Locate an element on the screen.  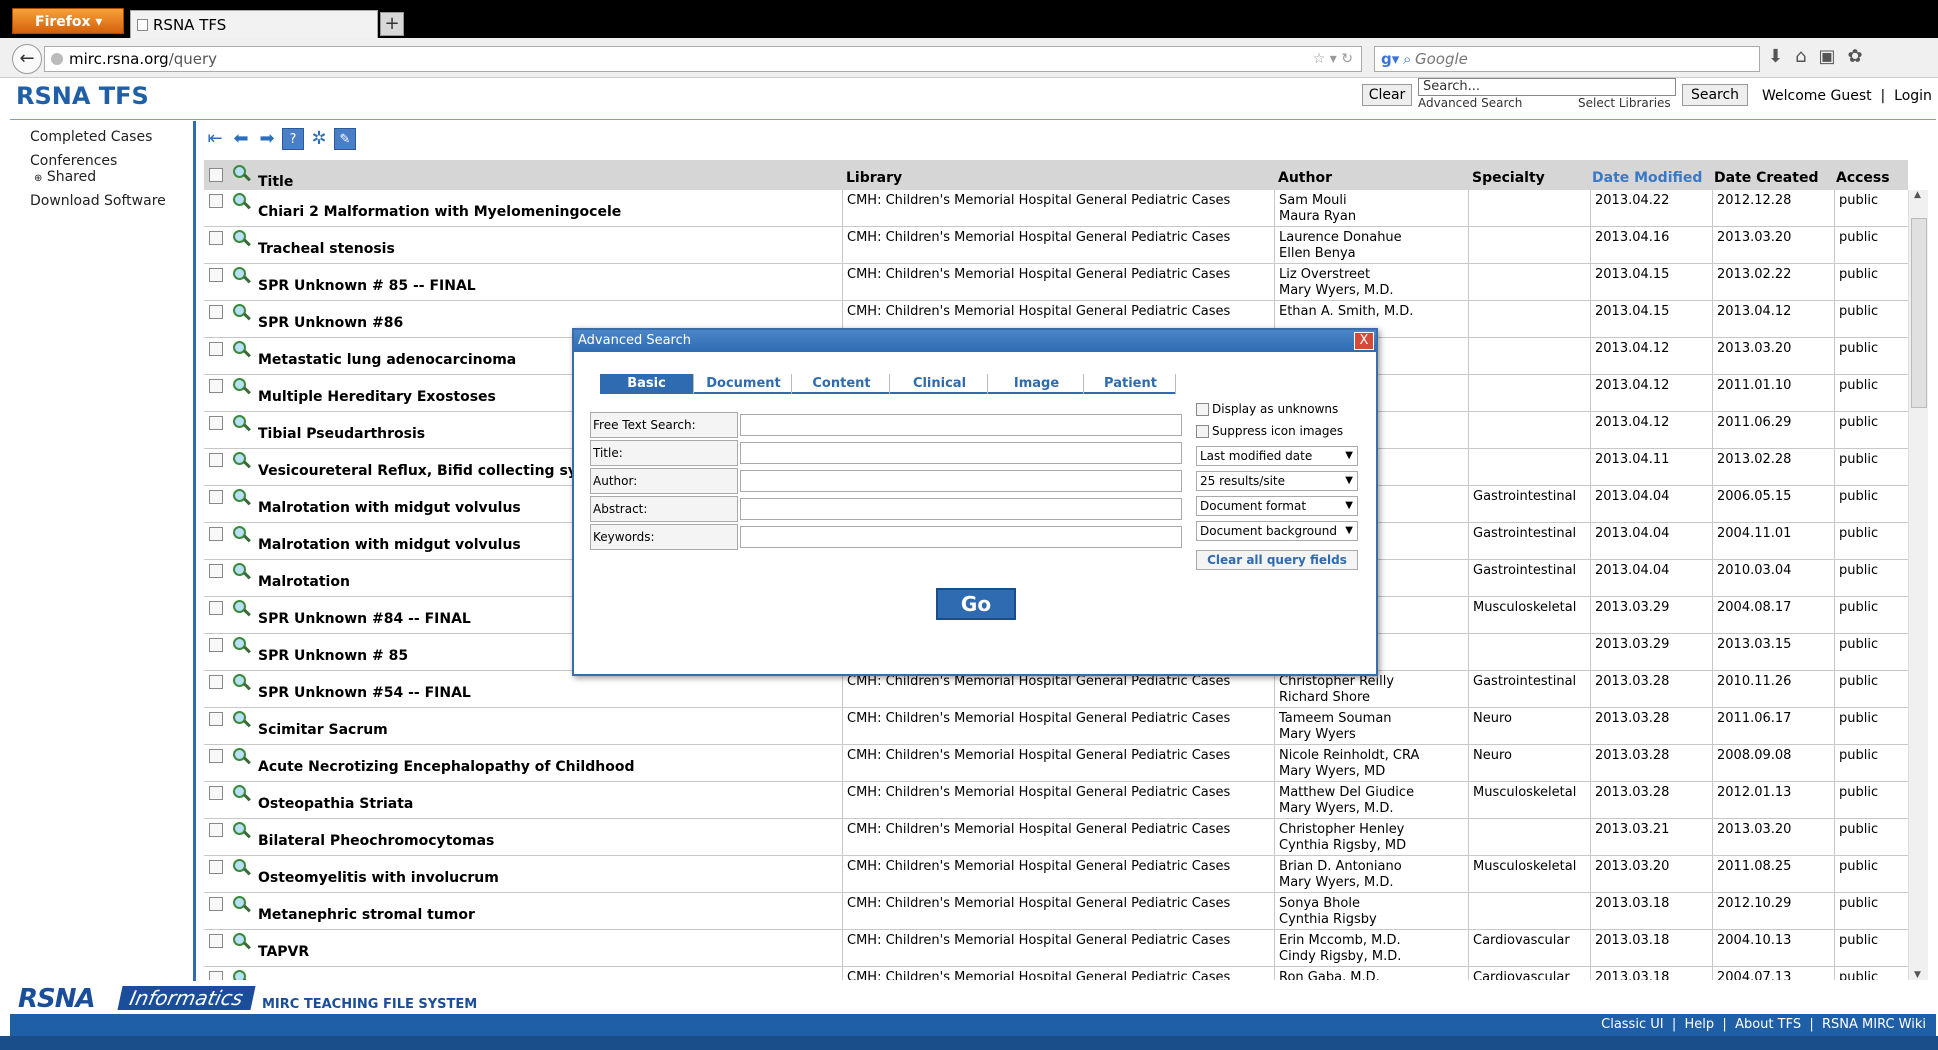
free-text-input is located at coordinates (961, 425).